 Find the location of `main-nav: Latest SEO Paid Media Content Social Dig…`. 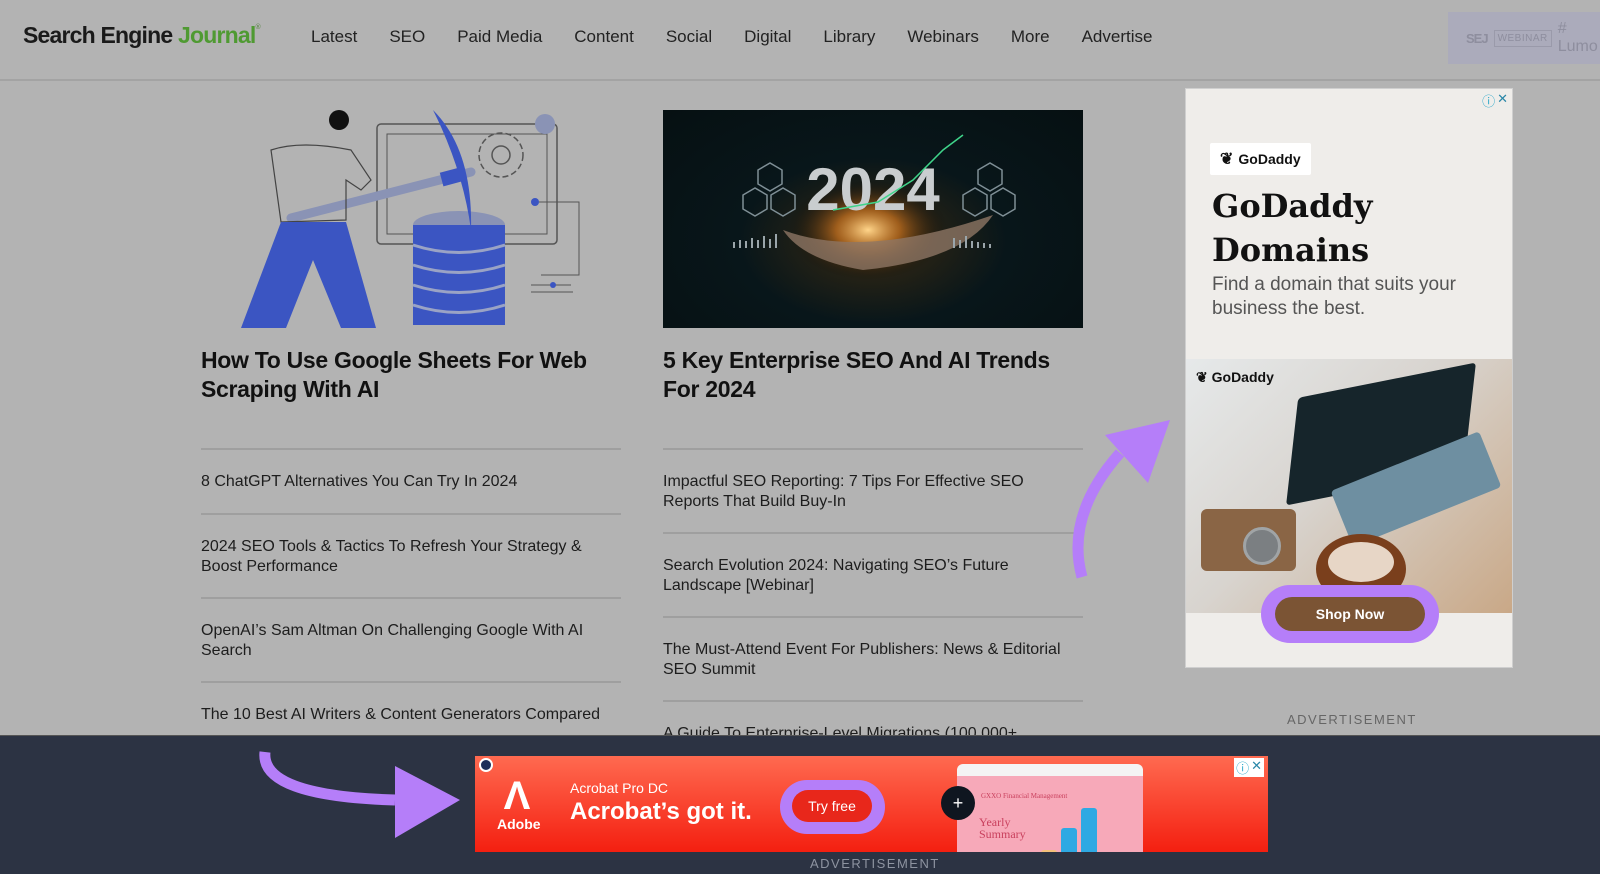

main-nav: Latest SEO Paid Media Content Social Dig… is located at coordinates (747, 37).